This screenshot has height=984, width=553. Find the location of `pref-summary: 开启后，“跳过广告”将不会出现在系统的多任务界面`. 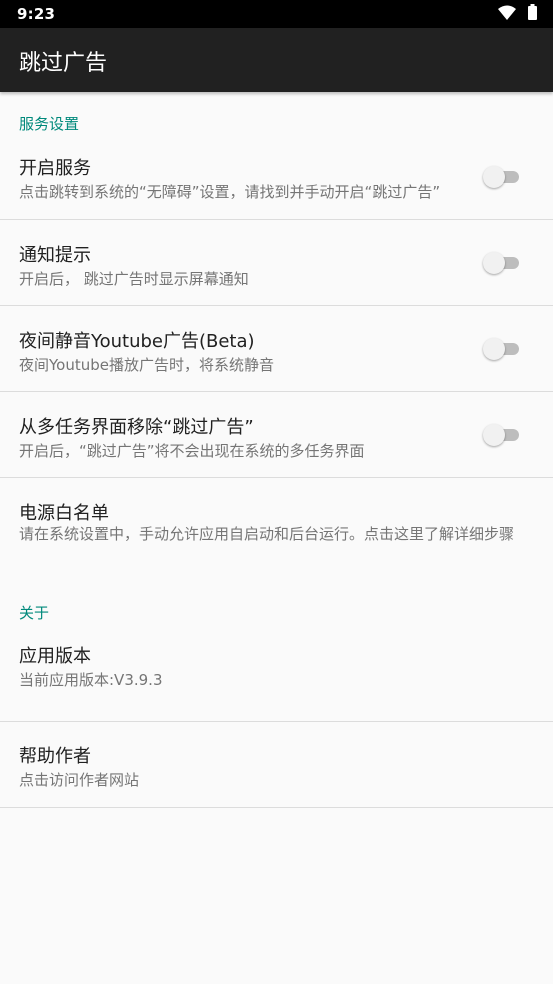

pref-summary: 开启后，“跳过广告”将不会出现在系统的多任务界面 is located at coordinates (192, 451).